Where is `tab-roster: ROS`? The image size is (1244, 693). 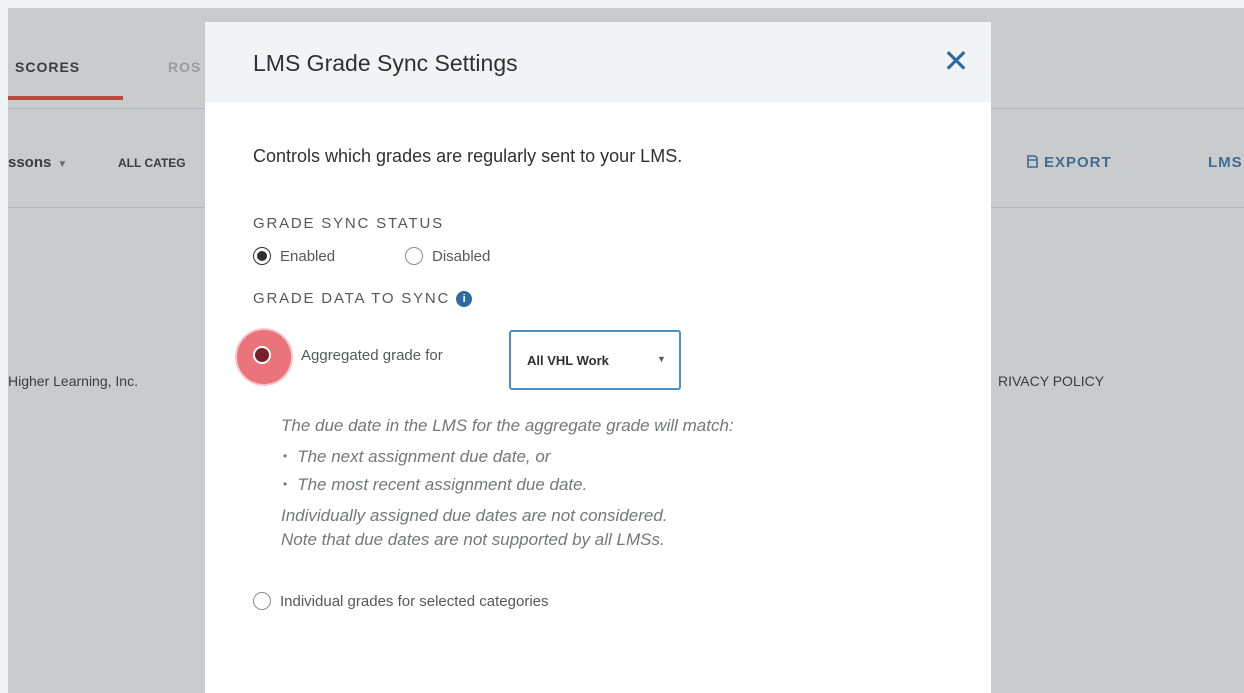 tab-roster: ROS is located at coordinates (184, 67).